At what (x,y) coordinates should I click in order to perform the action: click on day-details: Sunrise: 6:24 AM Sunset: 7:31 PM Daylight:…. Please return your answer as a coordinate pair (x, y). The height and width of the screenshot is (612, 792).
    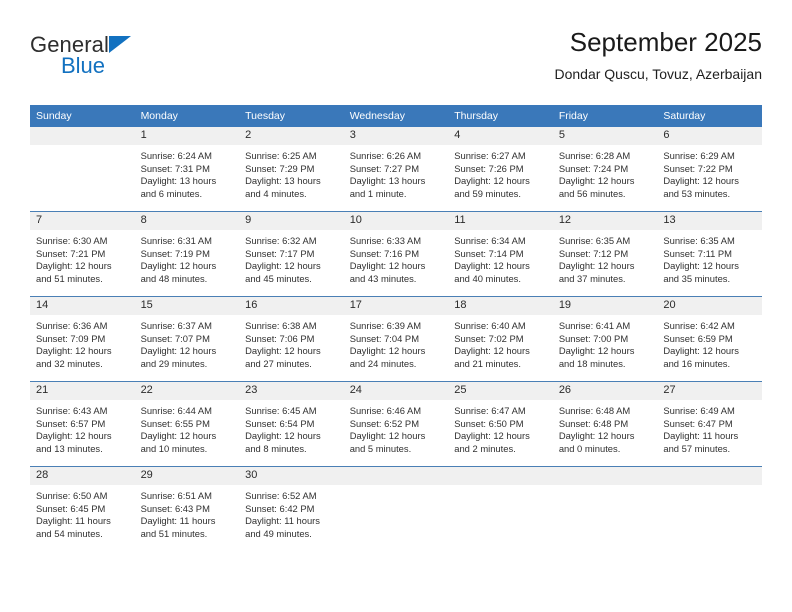
    Looking at the image, I should click on (187, 172).